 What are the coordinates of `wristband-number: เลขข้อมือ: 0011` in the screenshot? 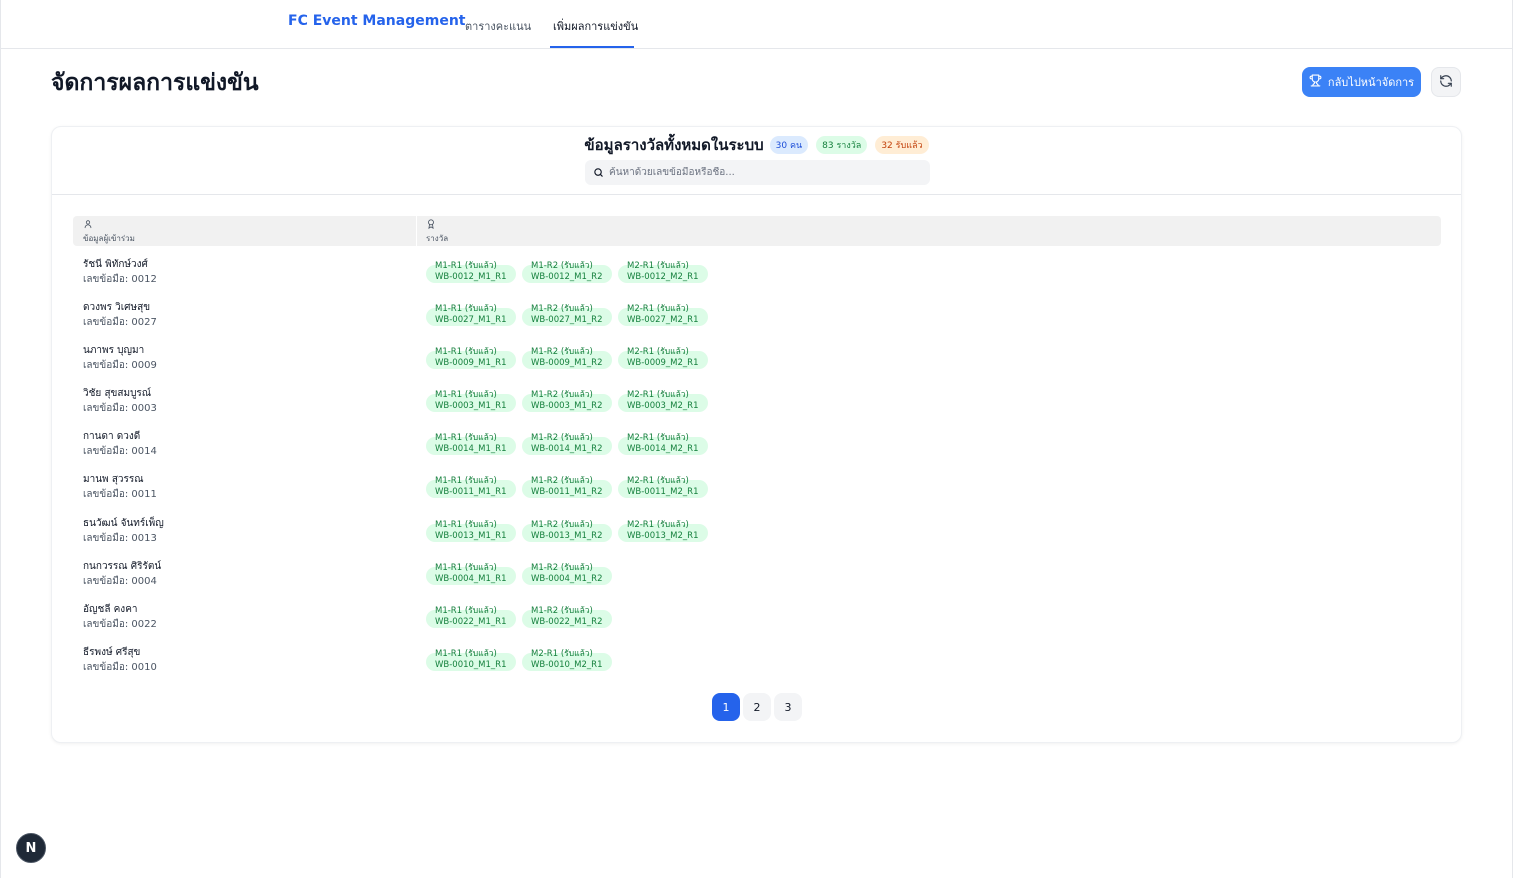 It's located at (120, 495).